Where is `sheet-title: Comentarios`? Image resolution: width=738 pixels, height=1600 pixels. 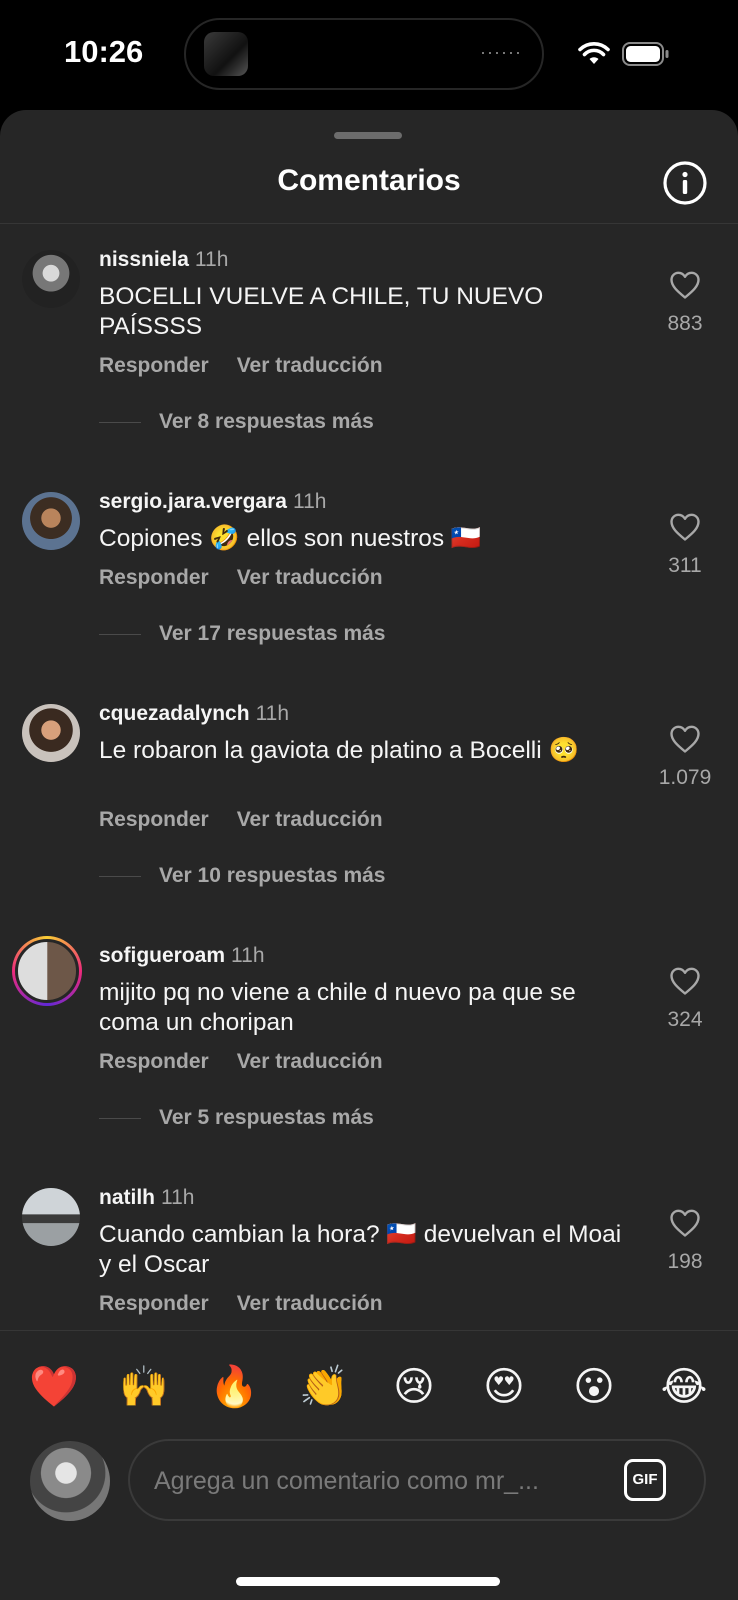
sheet-title: Comentarios is located at coordinates (369, 180).